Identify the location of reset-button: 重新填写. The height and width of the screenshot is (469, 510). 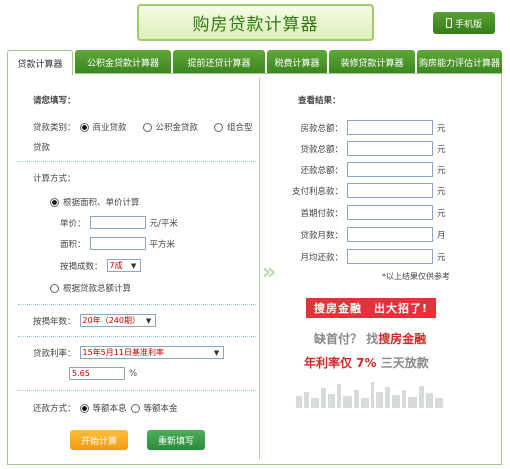
(176, 440).